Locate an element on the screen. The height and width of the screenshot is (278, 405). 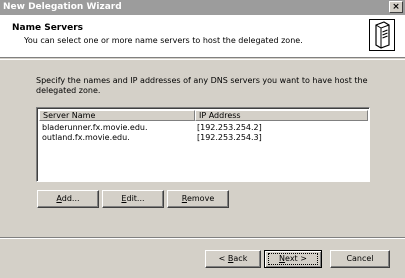
cancel-button: Cancel is located at coordinates (360, 259).